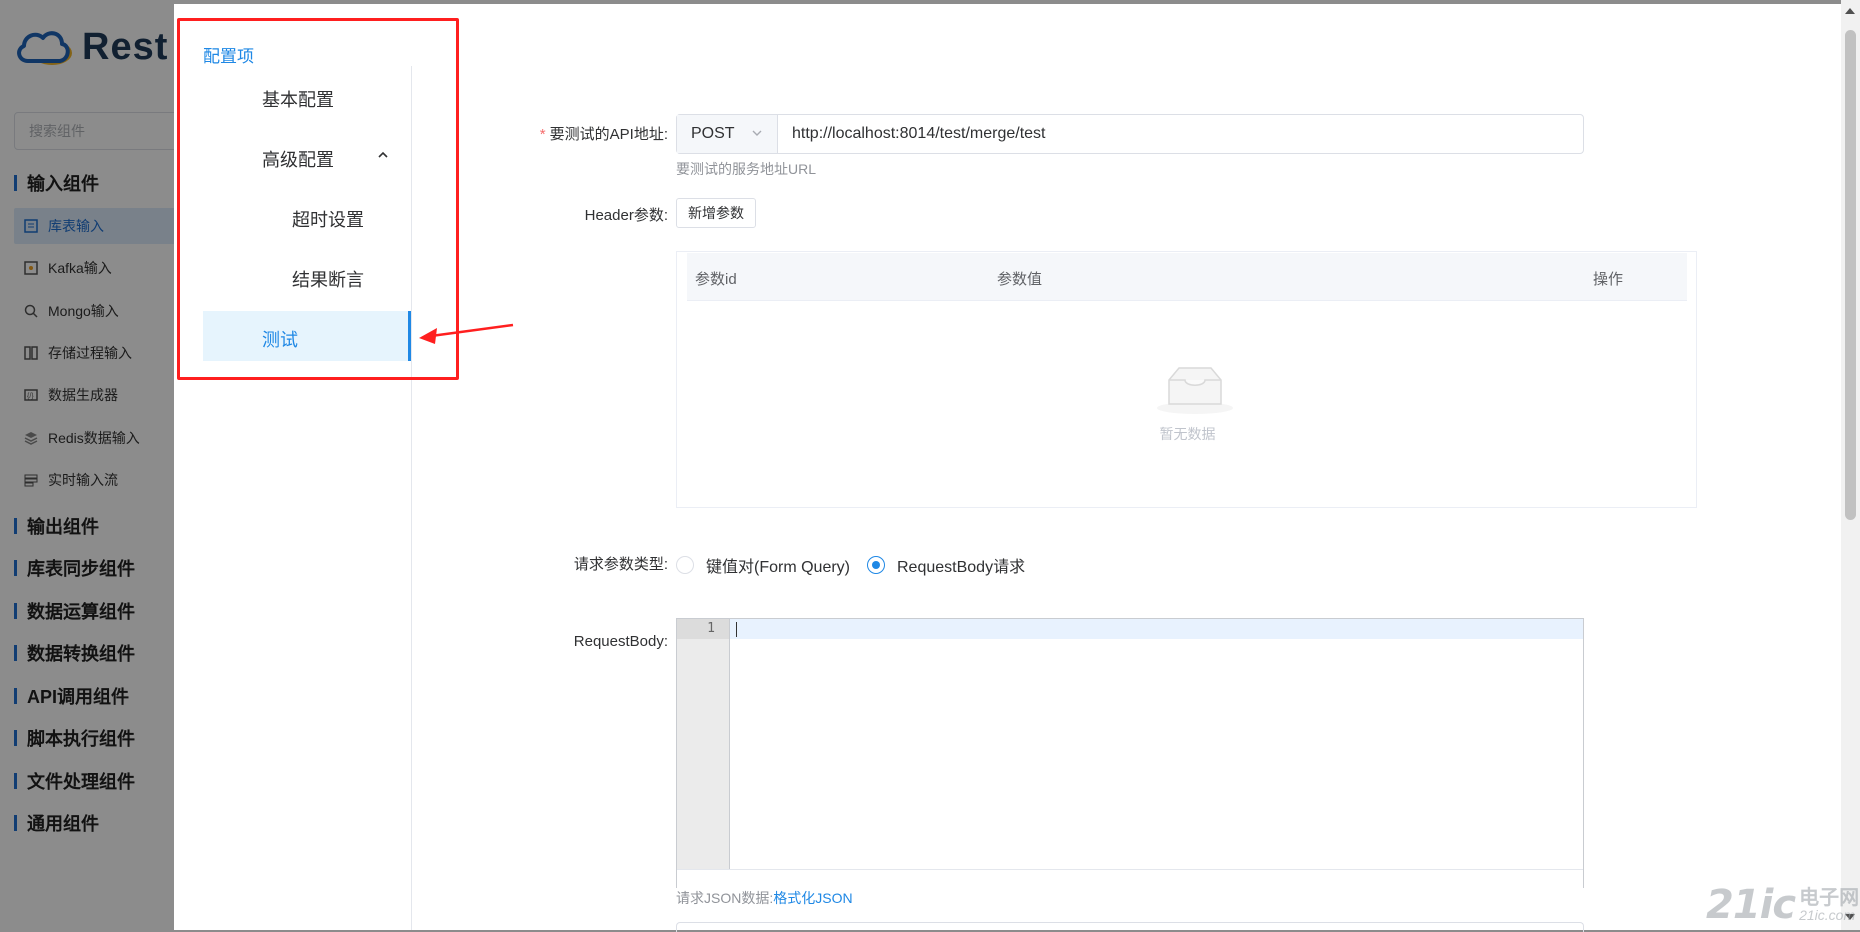  What do you see at coordinates (716, 279) in the screenshot?
I see `column-param-id: 参数id` at bounding box center [716, 279].